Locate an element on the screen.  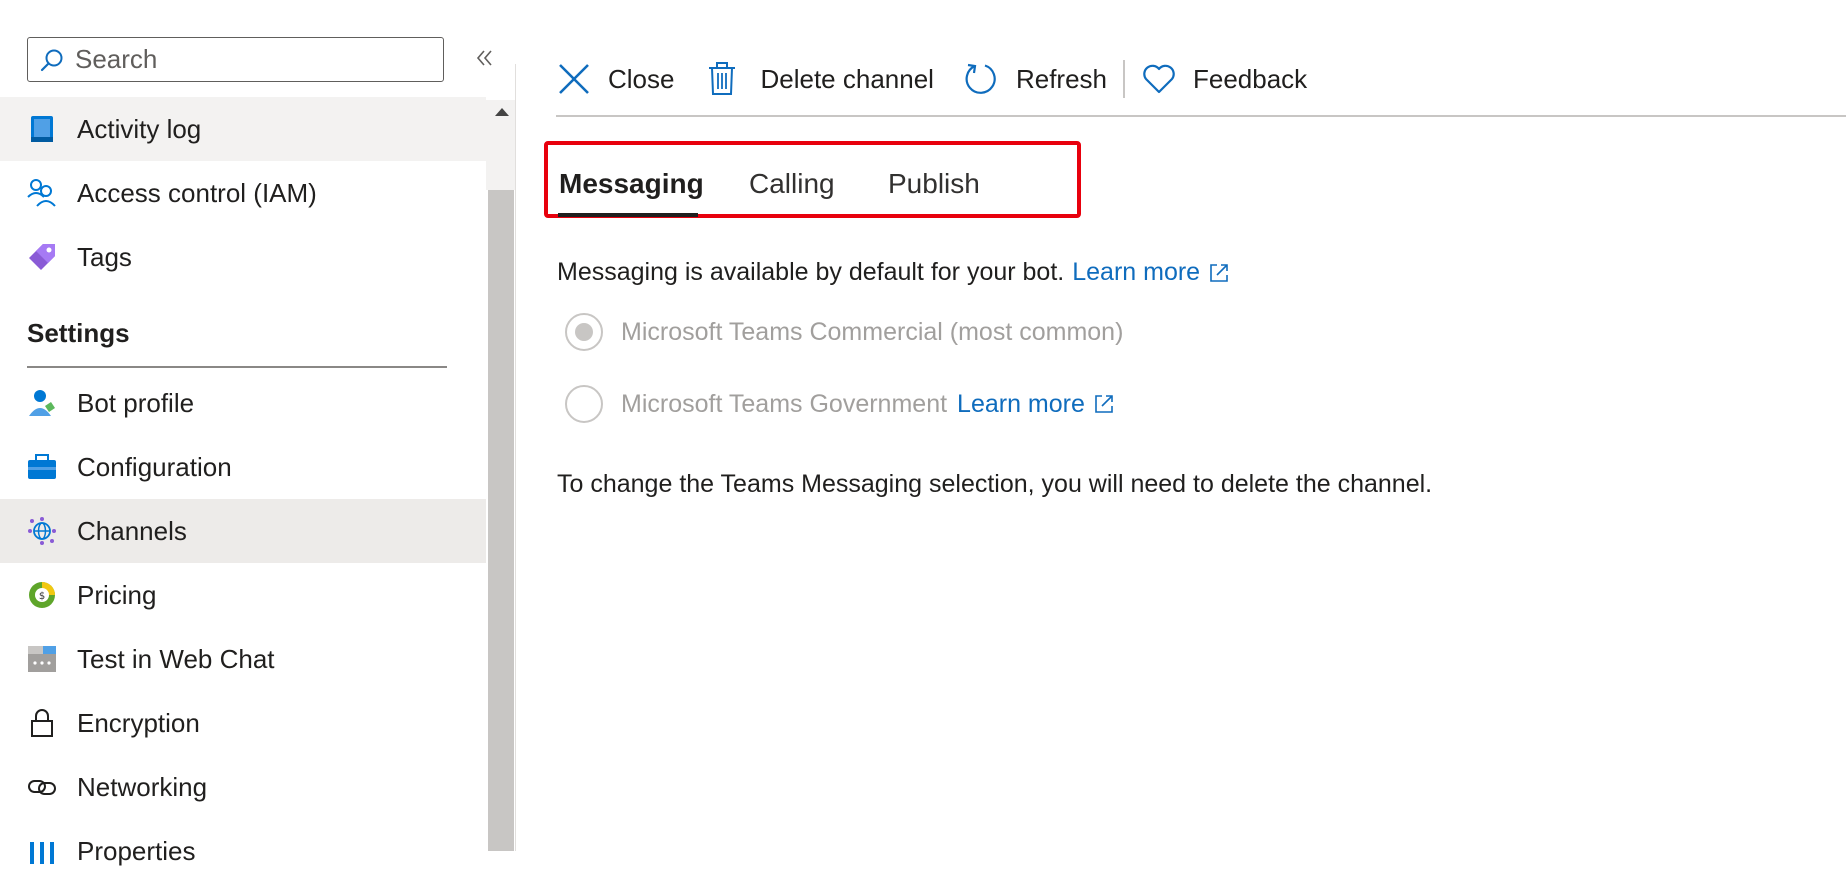
web-chat-icon is located at coordinates (42, 659).